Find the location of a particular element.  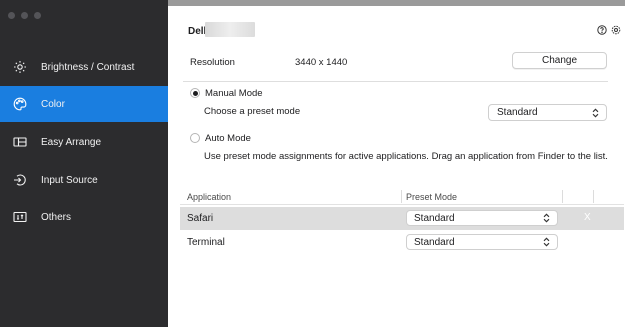

sidebar-item-label: Brightness / Contrast is located at coordinates (88, 67).